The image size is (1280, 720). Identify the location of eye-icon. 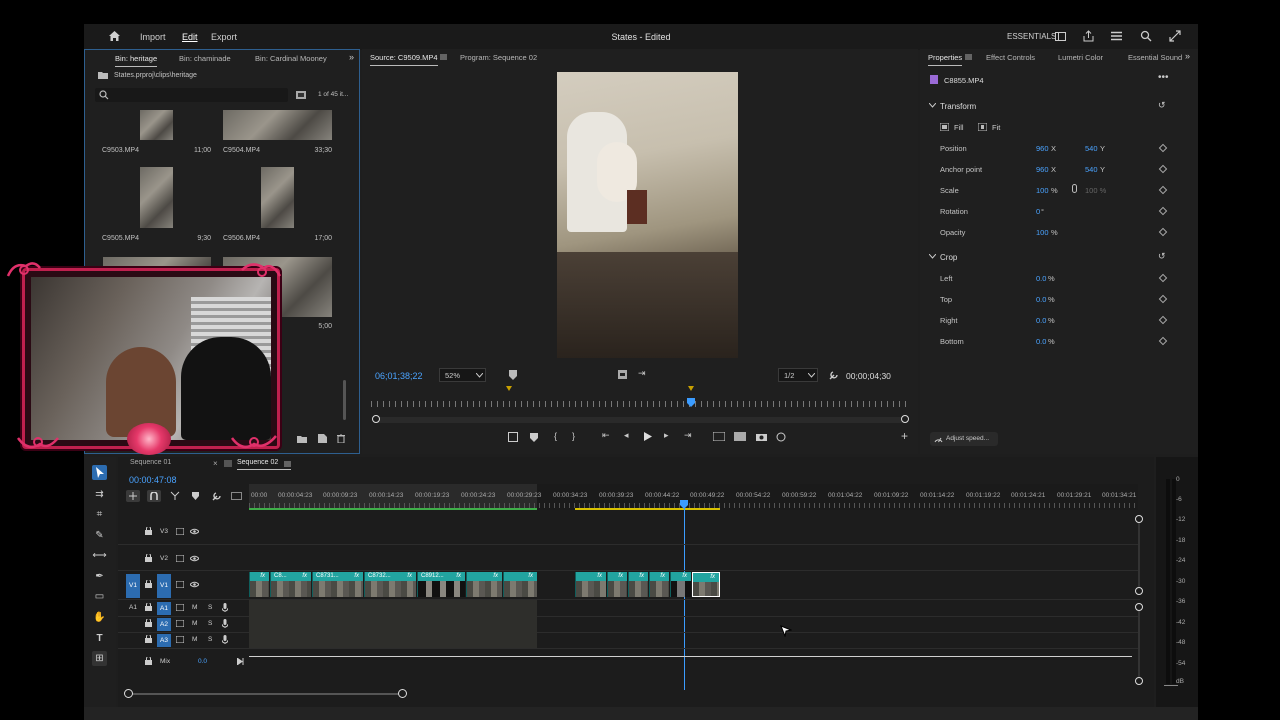
(194, 584).